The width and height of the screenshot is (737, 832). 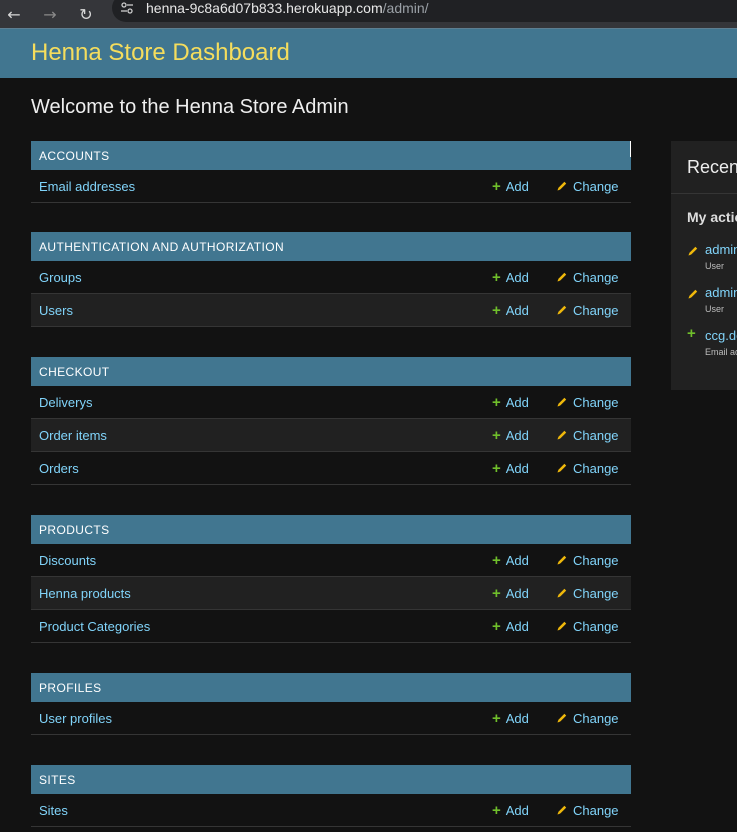 What do you see at coordinates (331, 310) in the screenshot?
I see `model-row: Users + Add Change` at bounding box center [331, 310].